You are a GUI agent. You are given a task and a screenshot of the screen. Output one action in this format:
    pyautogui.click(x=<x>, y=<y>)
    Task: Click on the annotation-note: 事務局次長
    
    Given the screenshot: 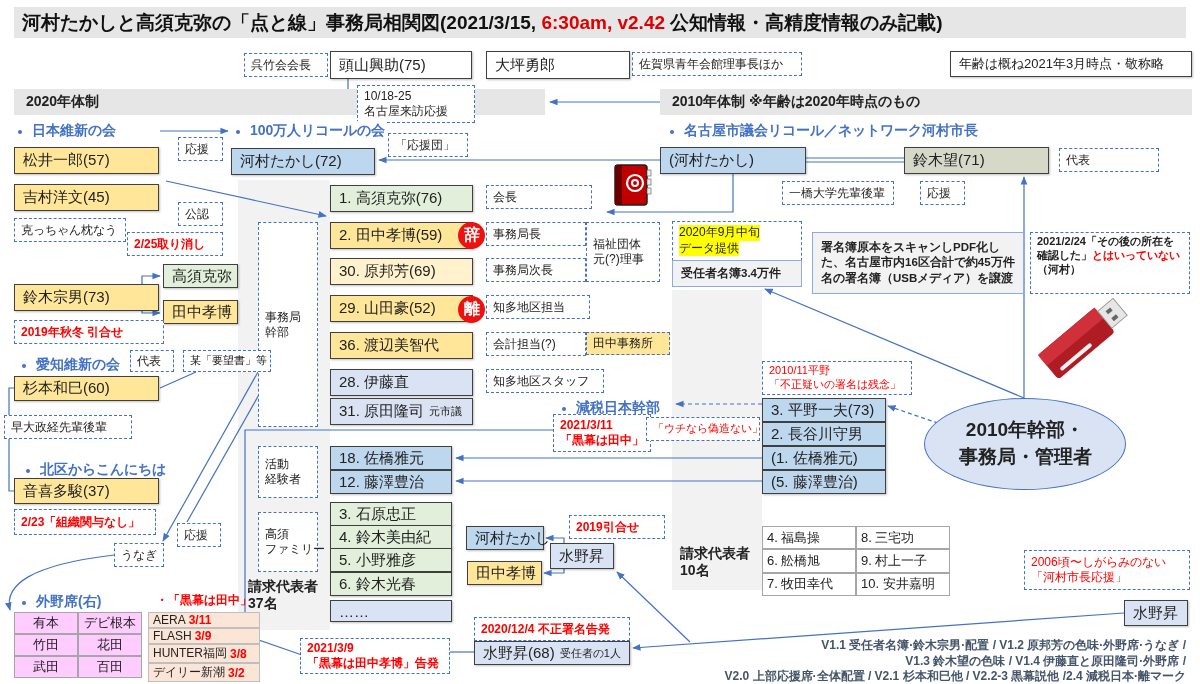 What is the action you would take?
    pyautogui.click(x=536, y=270)
    